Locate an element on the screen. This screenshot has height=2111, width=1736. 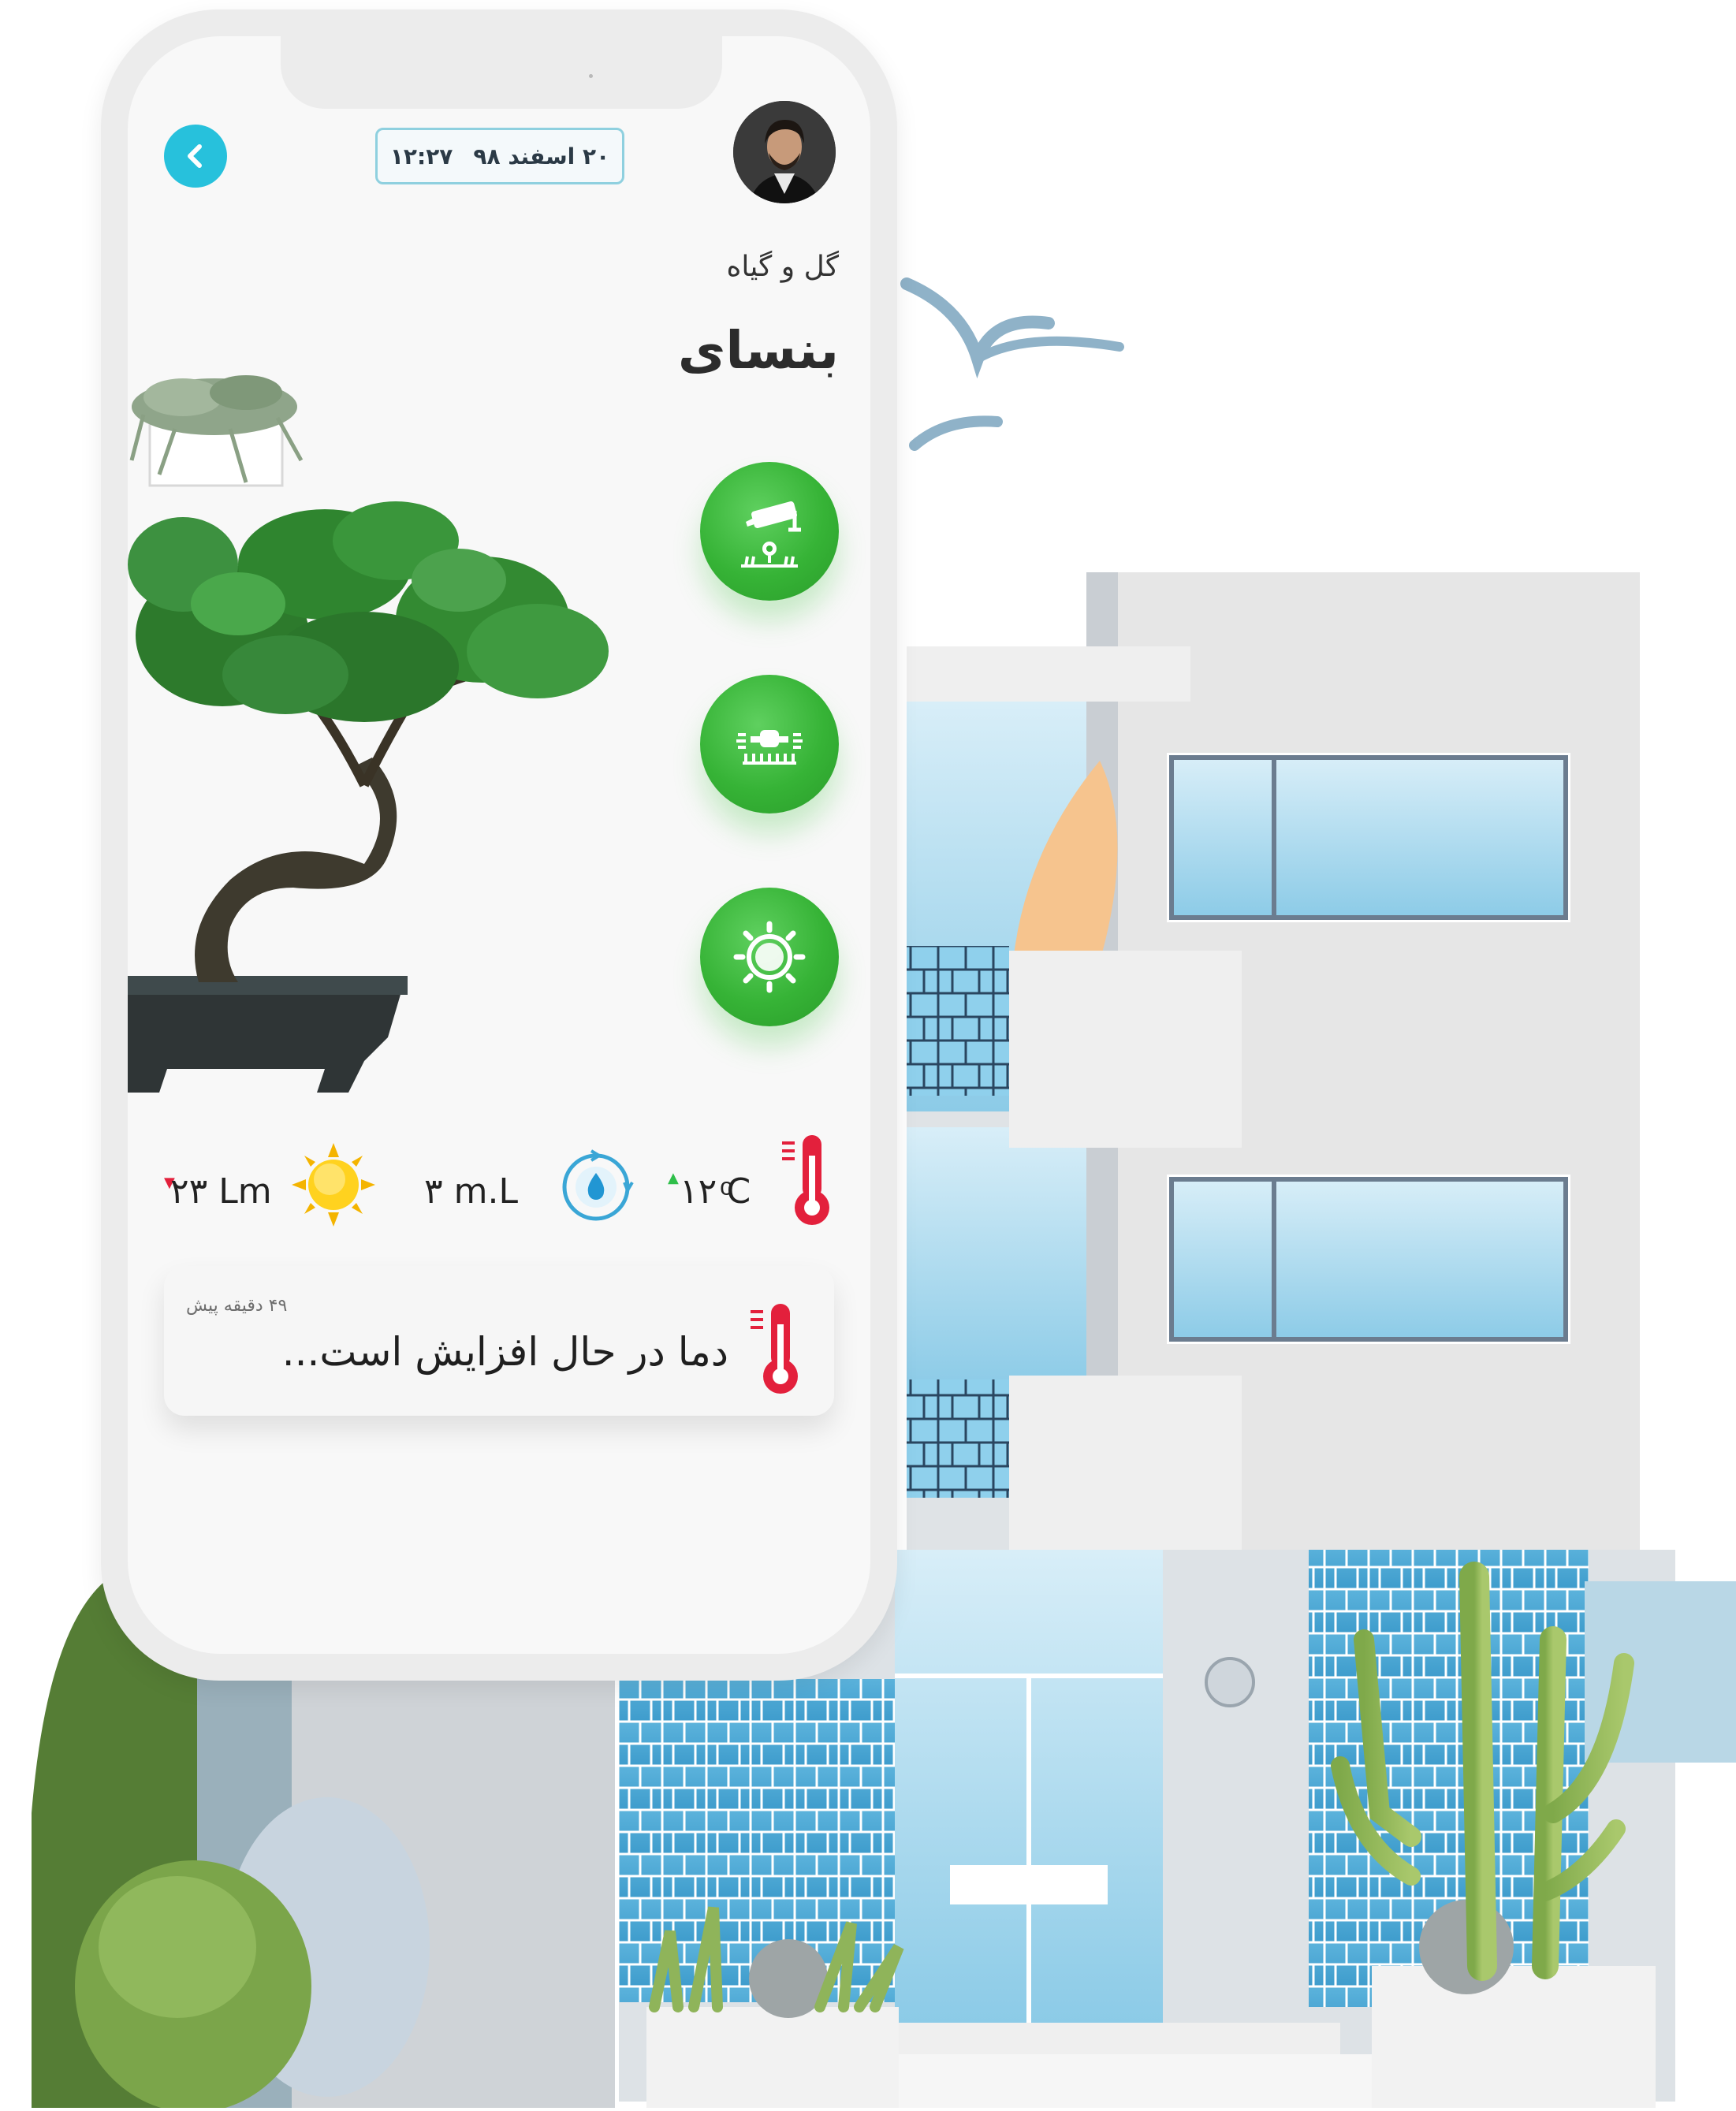
bonsai-image is located at coordinates (368, 797).